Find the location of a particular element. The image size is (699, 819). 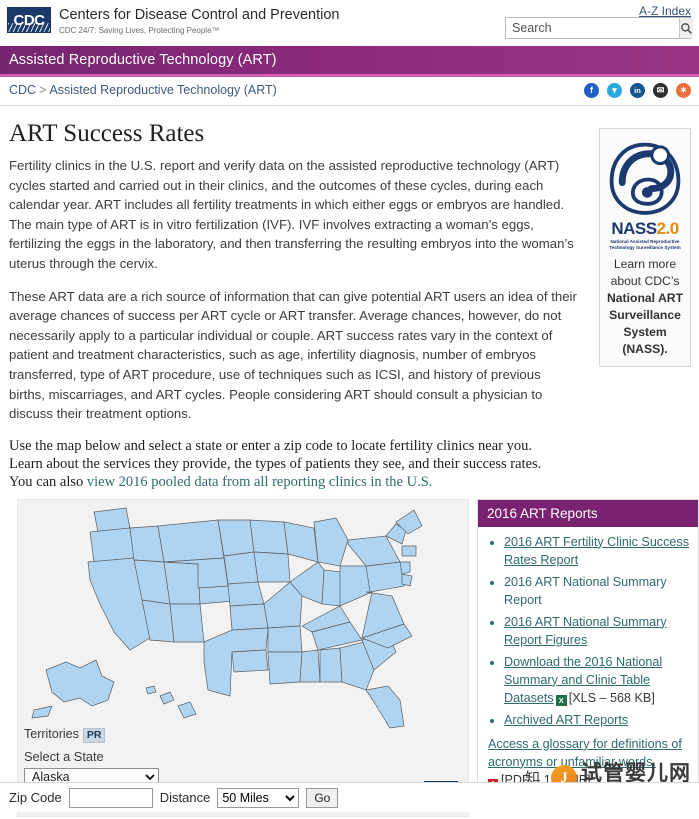

list-item: 2016 ART National Summary Report is located at coordinates (597, 591).